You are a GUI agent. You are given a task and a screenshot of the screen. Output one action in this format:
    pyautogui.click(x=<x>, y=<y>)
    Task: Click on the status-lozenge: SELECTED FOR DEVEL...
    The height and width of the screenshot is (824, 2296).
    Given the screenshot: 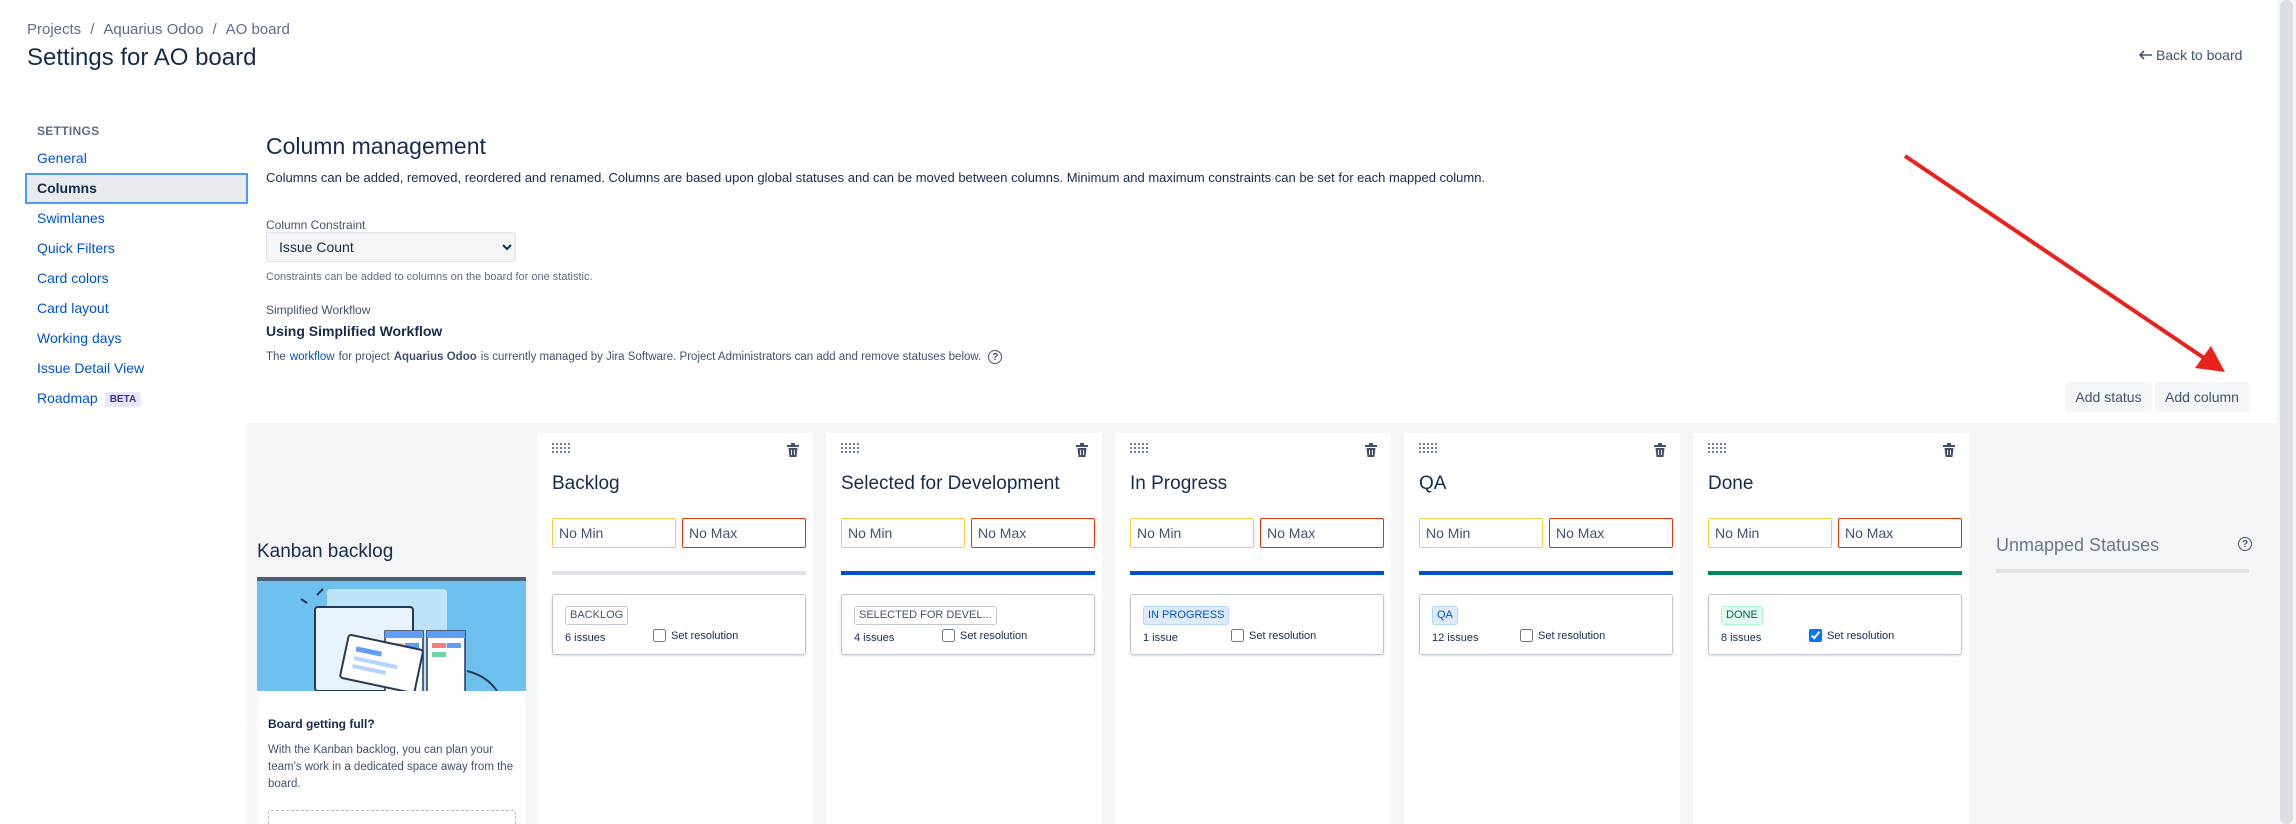 What is the action you would take?
    pyautogui.click(x=925, y=615)
    